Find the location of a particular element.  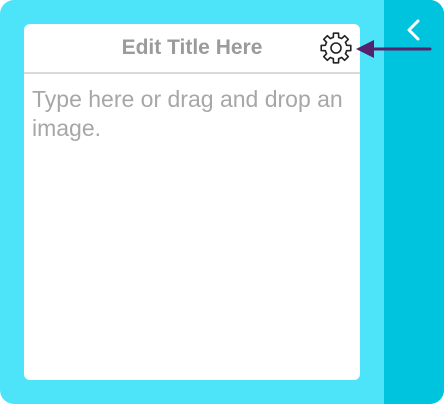

gear-outline is located at coordinates (336, 48).